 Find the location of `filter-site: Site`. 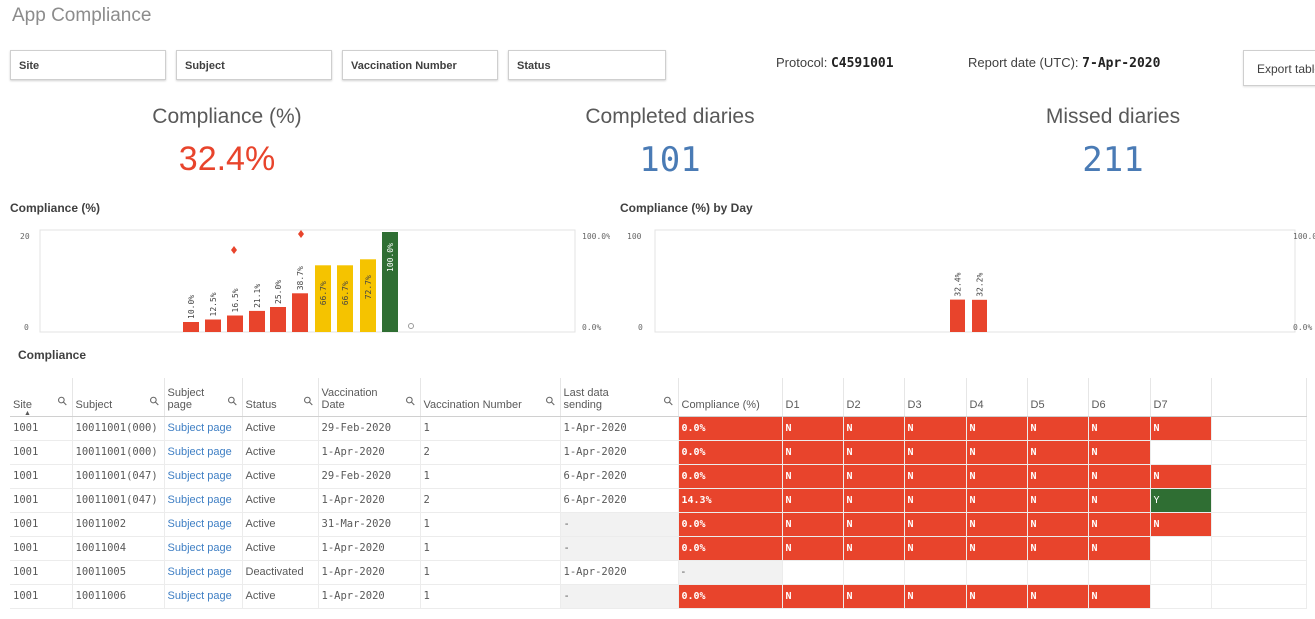

filter-site: Site is located at coordinates (88, 65).